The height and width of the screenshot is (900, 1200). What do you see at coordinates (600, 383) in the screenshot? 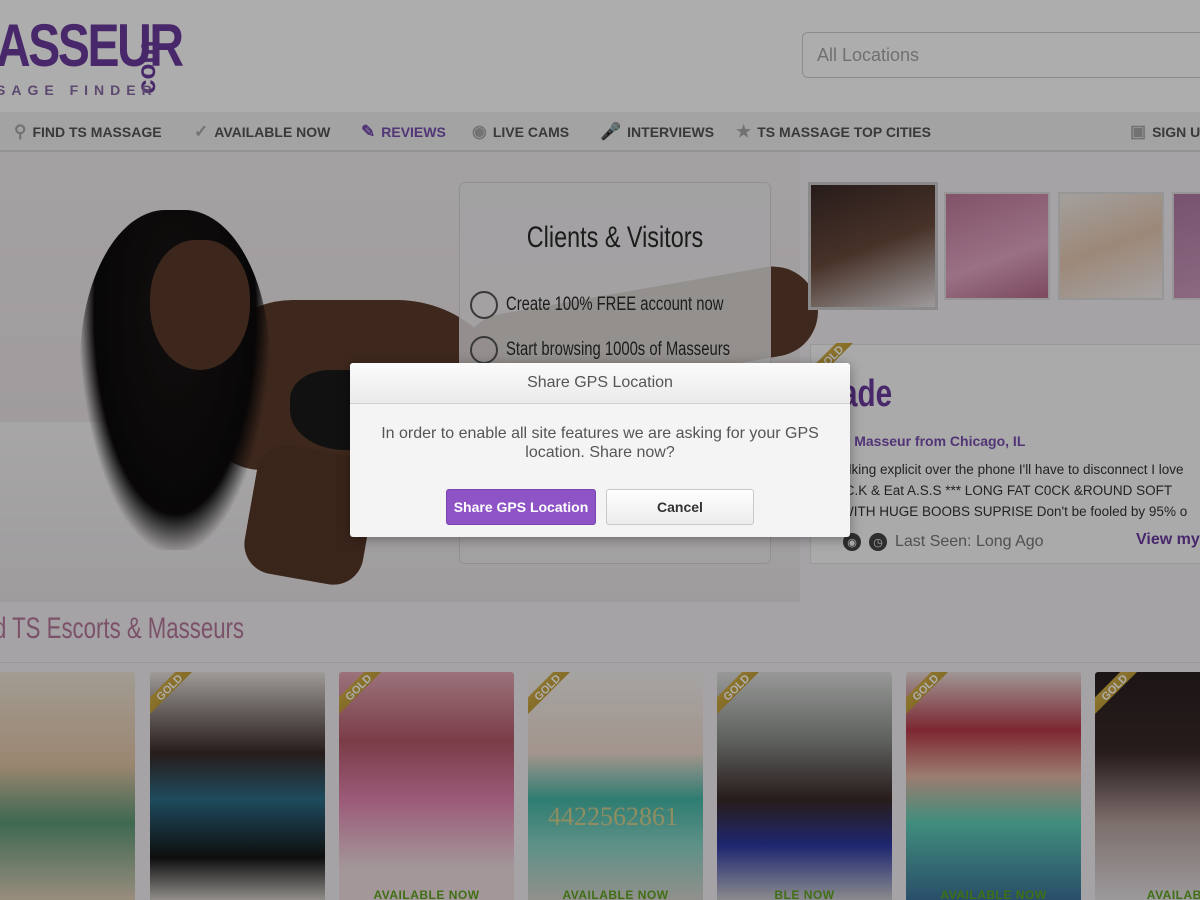
I see `dialog-title: Share GPS Location` at bounding box center [600, 383].